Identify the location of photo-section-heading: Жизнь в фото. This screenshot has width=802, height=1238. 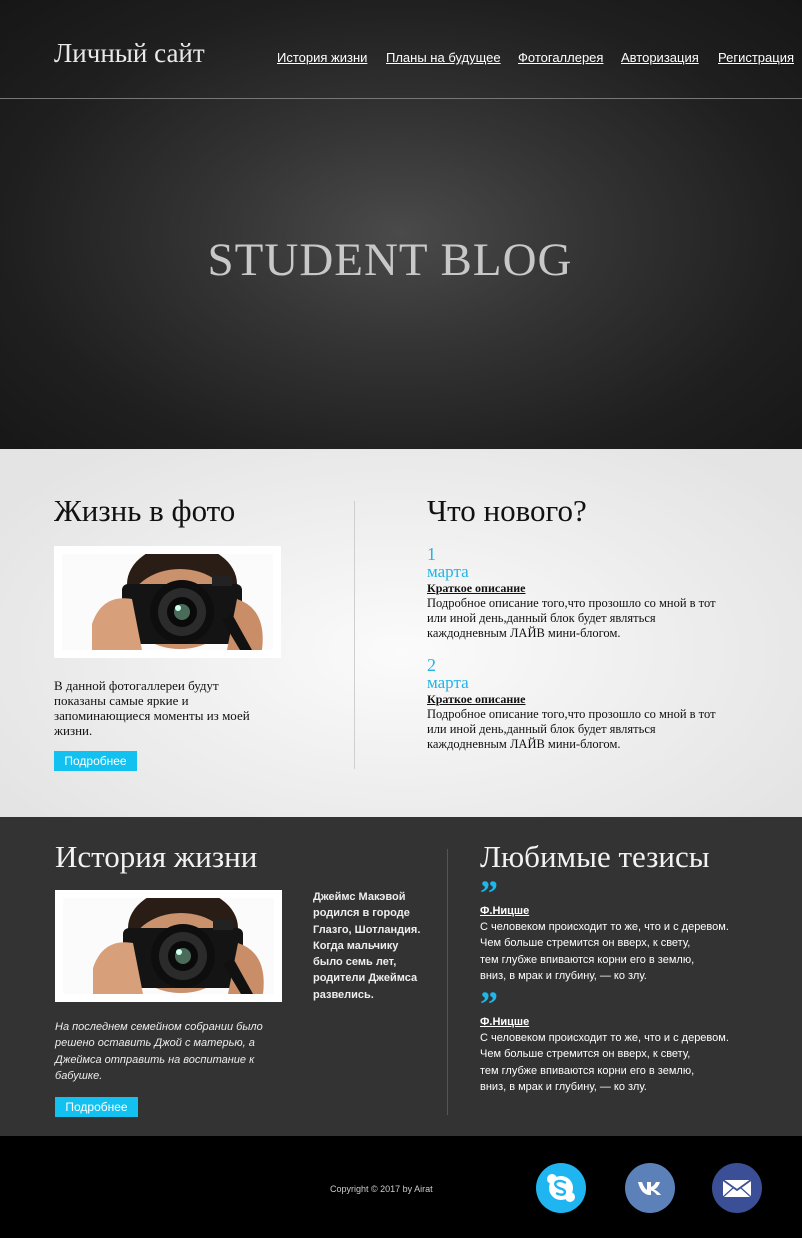
(145, 510).